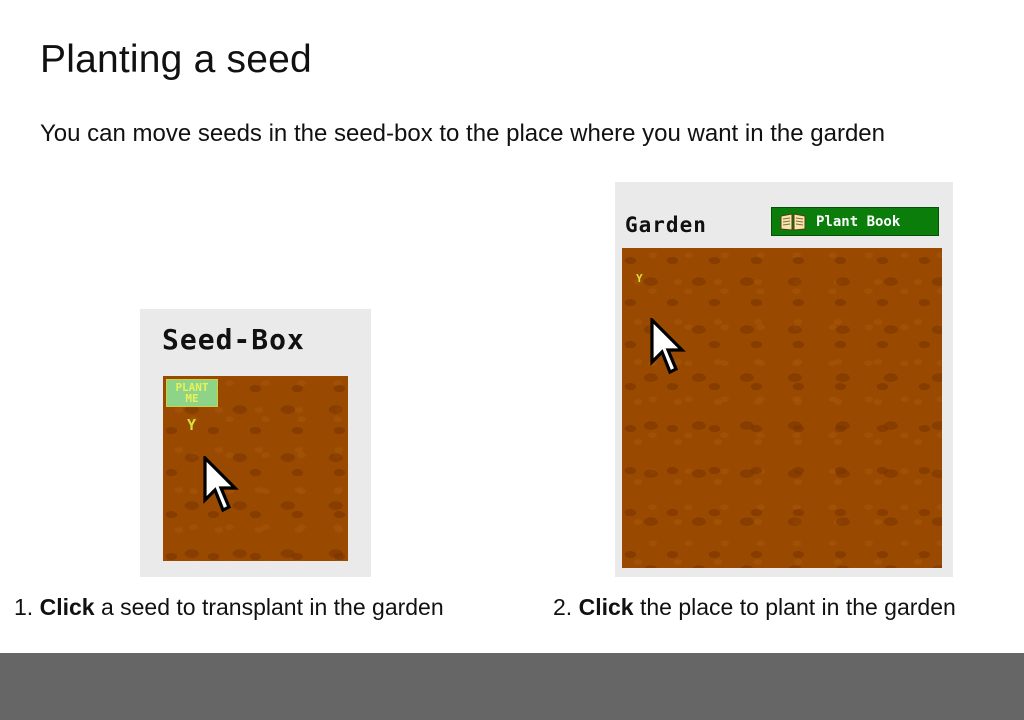 This screenshot has height=720, width=1024. I want to click on seedbox-soil-grid: PLANT ME Y, so click(255, 468).